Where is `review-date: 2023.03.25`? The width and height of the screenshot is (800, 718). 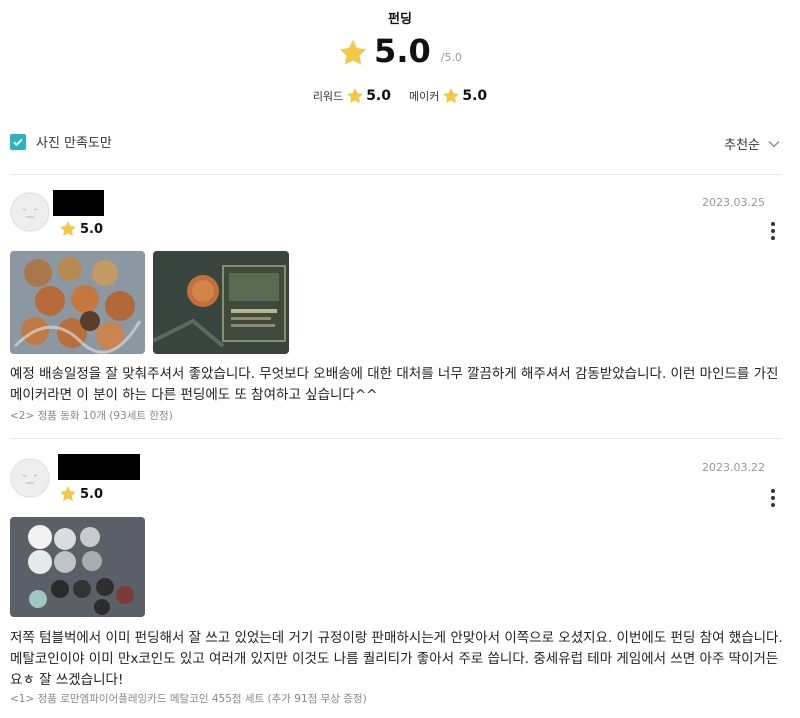 review-date: 2023.03.25 is located at coordinates (733, 202).